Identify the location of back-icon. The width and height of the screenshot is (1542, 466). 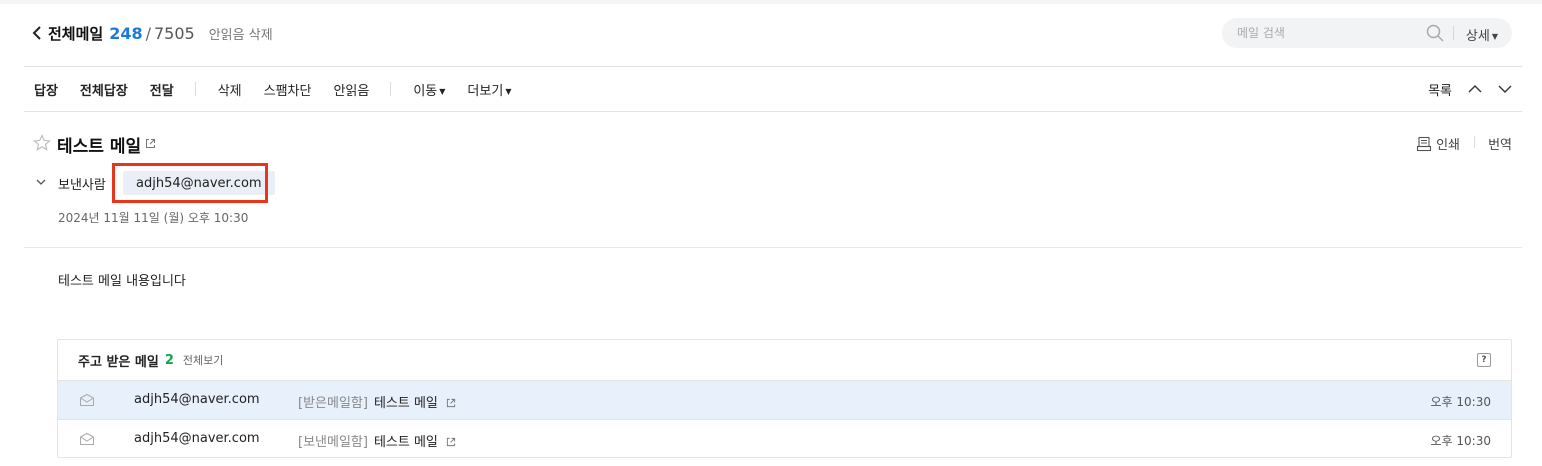
(38, 33).